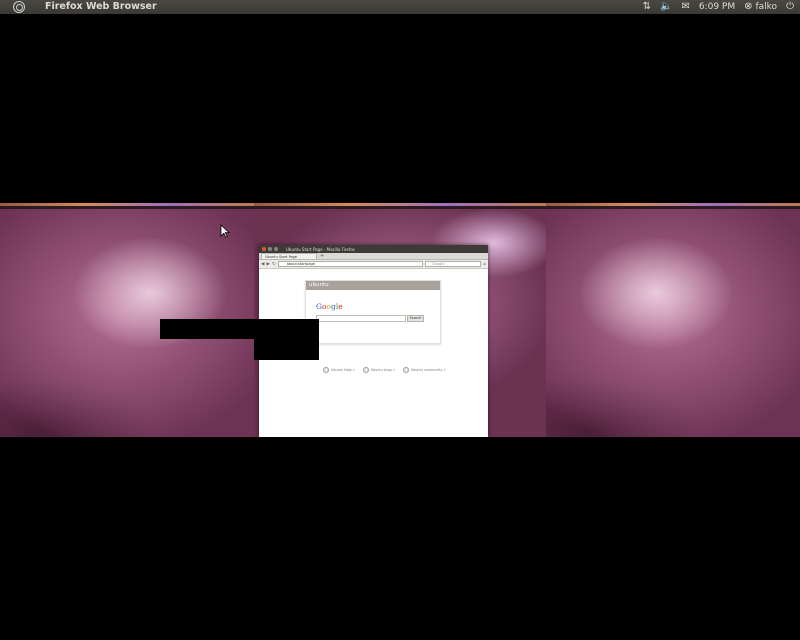 This screenshot has width=800, height=640. I want to click on app-menu-title: Firefox Web Browser, so click(101, 7).